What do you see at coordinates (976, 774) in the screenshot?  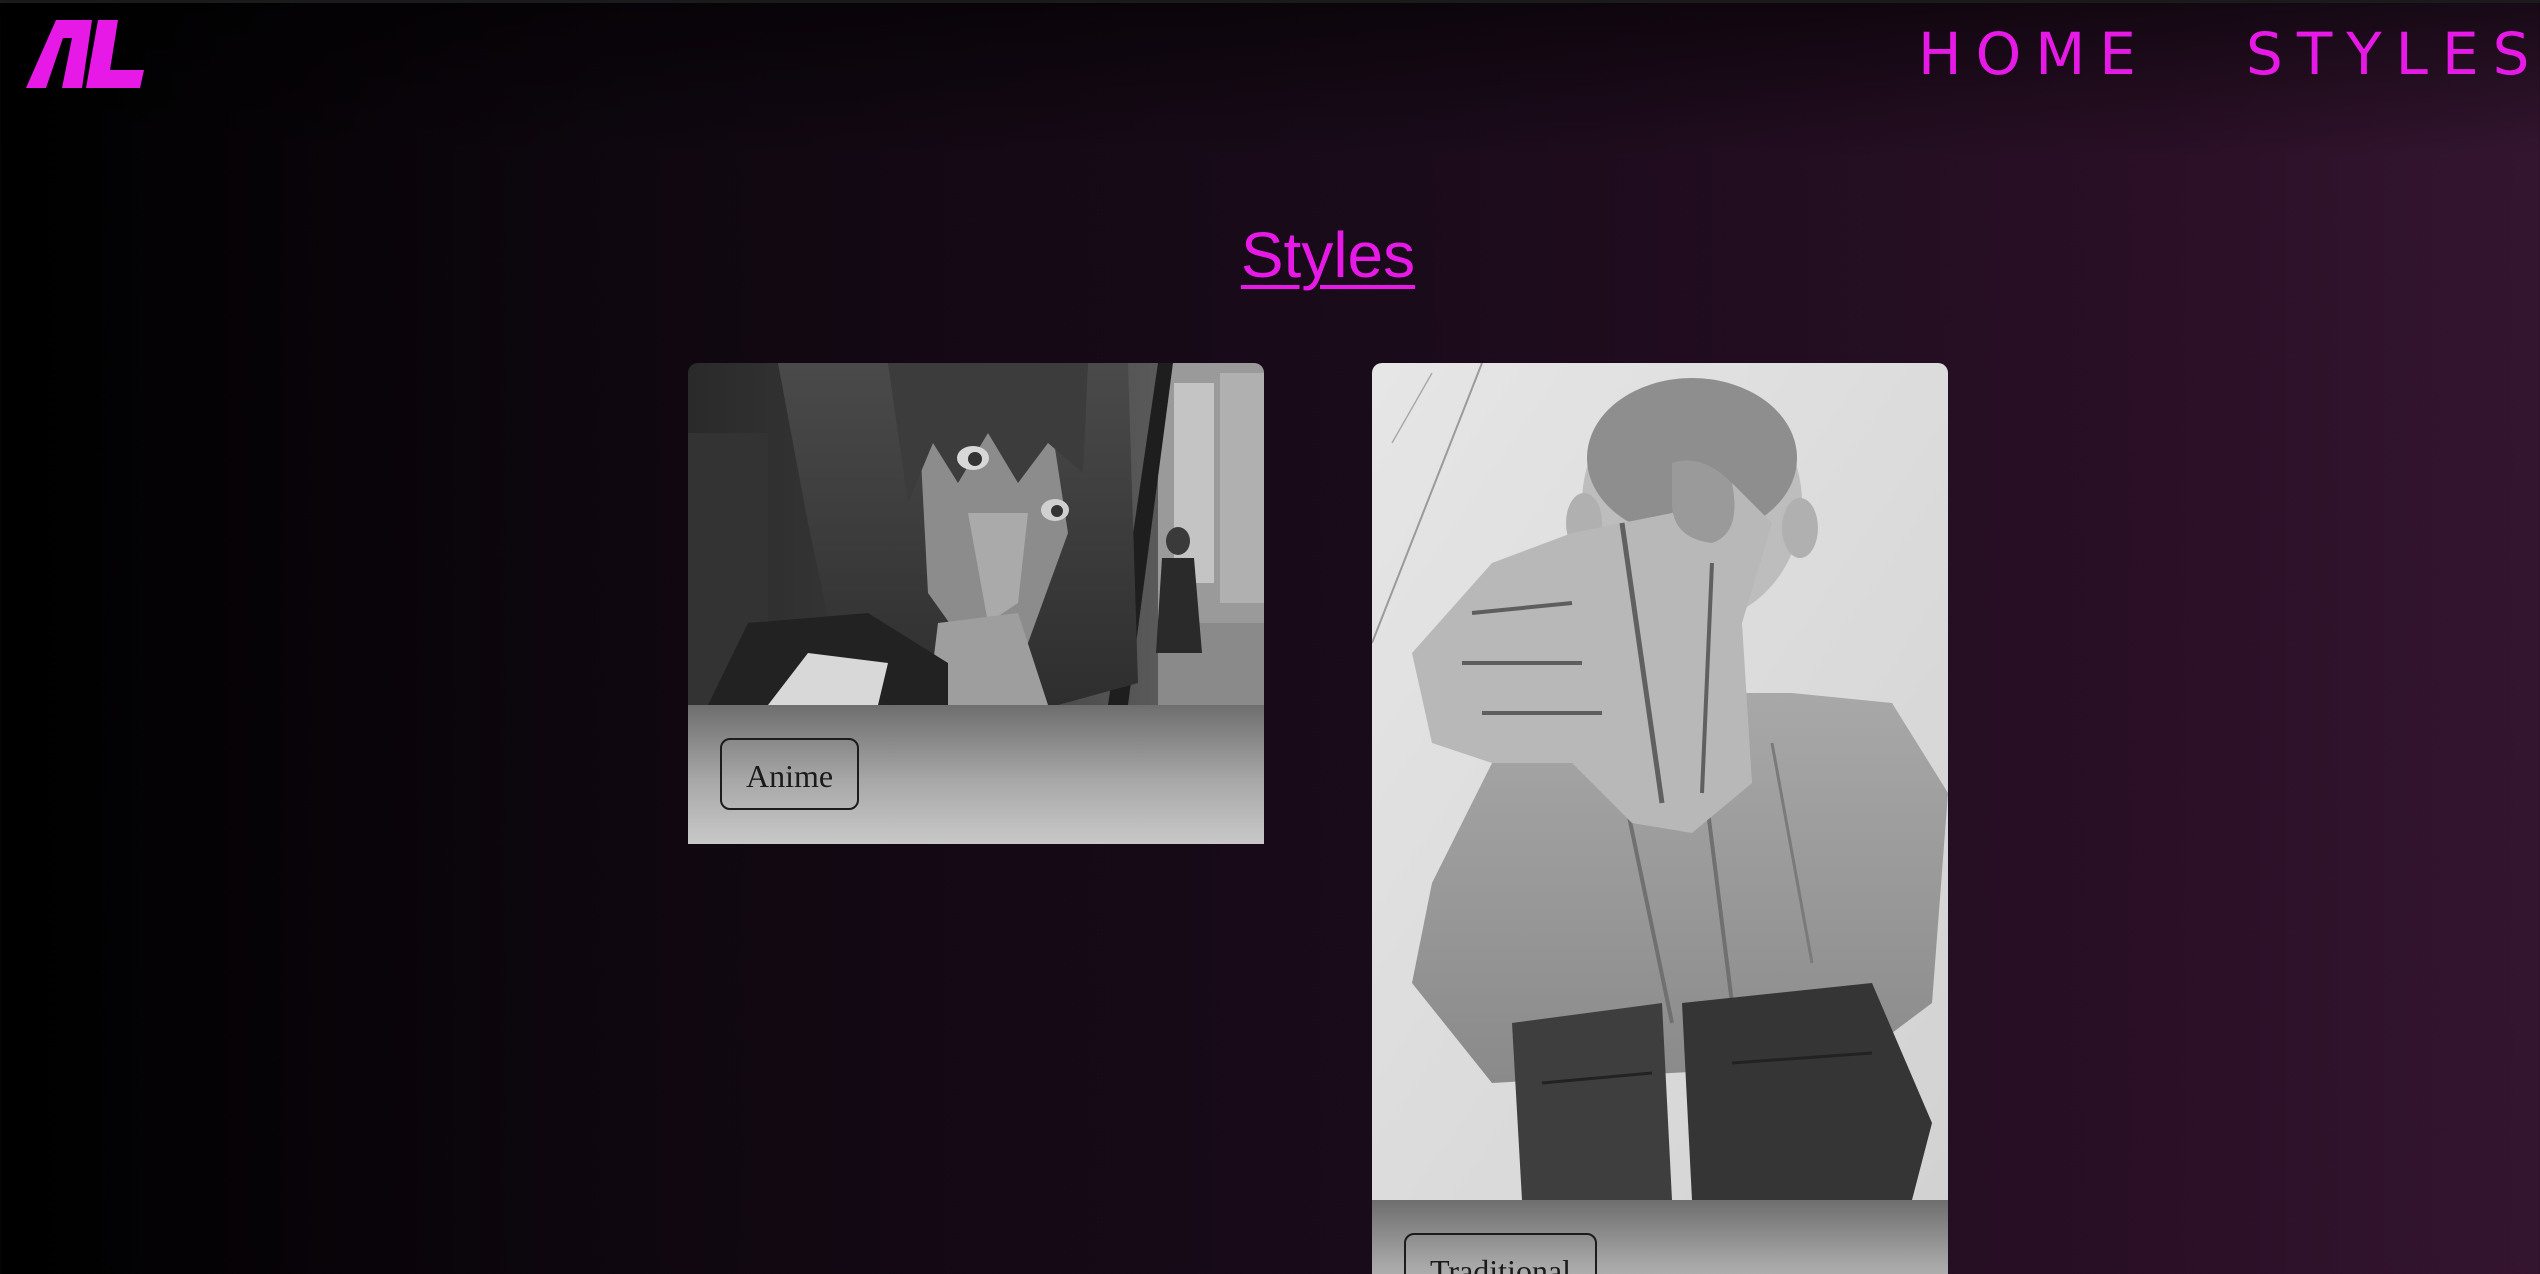 I see `card-footer: Anime` at bounding box center [976, 774].